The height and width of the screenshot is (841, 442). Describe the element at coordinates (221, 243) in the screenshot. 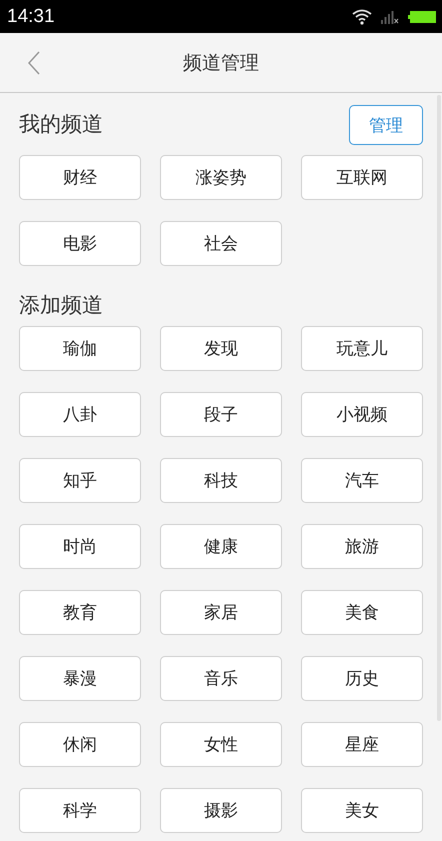

I see `channel-button: 社会` at that location.